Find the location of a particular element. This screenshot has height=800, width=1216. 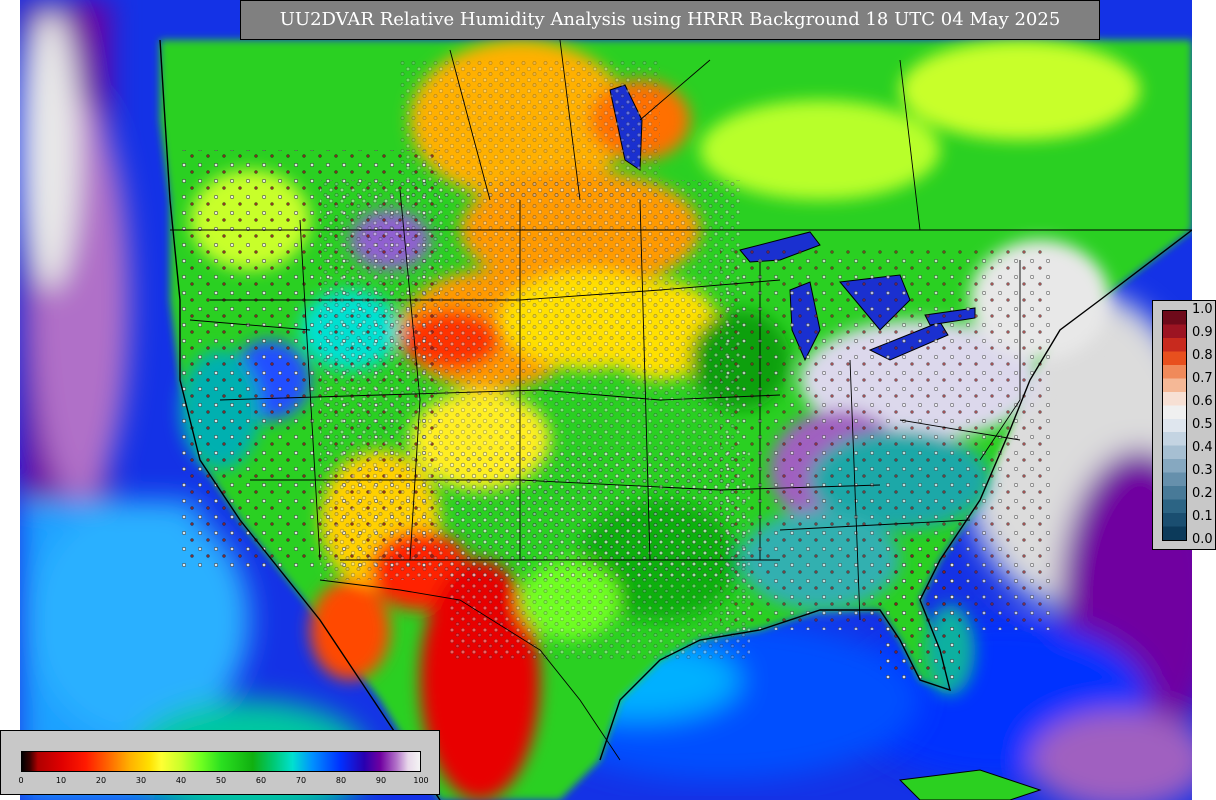

colorbar-bottom-tick: 80 is located at coordinates (341, 780).